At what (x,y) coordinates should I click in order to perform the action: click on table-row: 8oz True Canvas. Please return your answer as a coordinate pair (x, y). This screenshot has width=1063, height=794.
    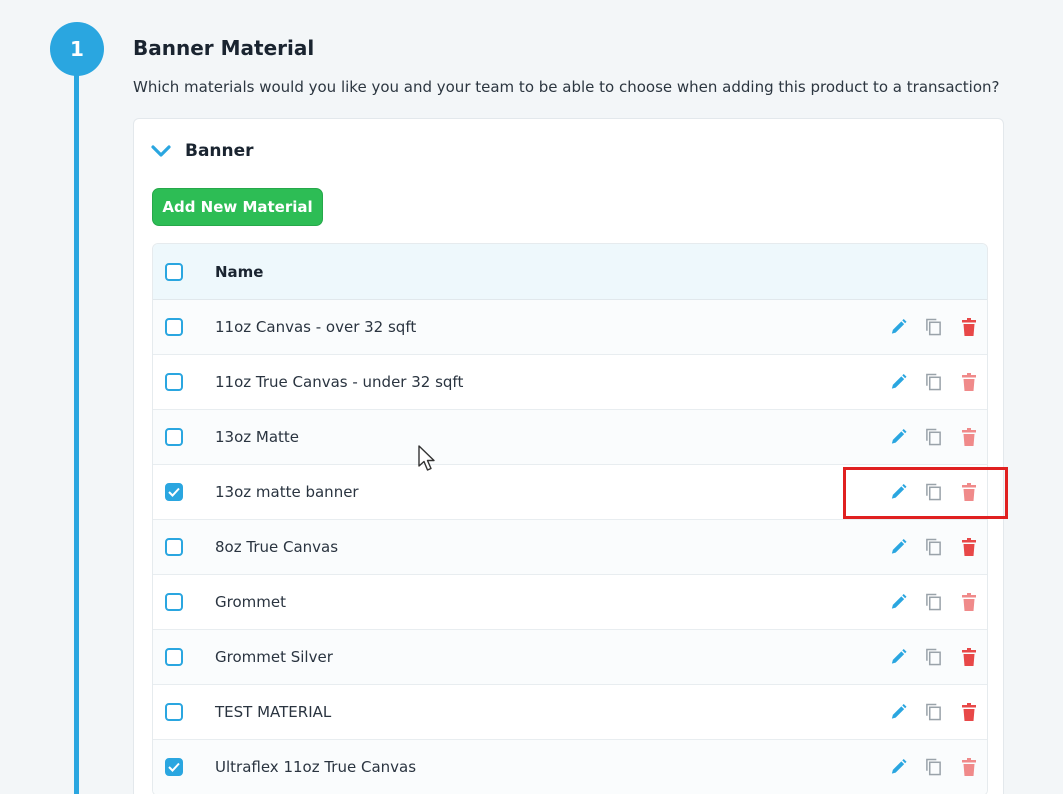
    Looking at the image, I should click on (570, 547).